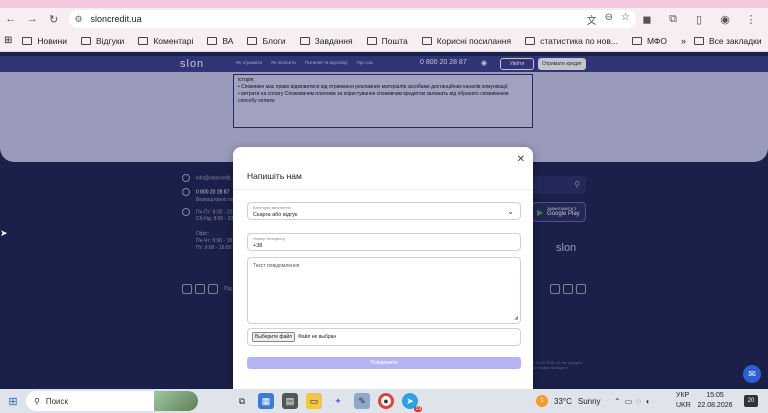 This screenshot has height=413, width=768. Describe the element at coordinates (521, 159) in the screenshot. I see `close-icon: ✕` at that location.